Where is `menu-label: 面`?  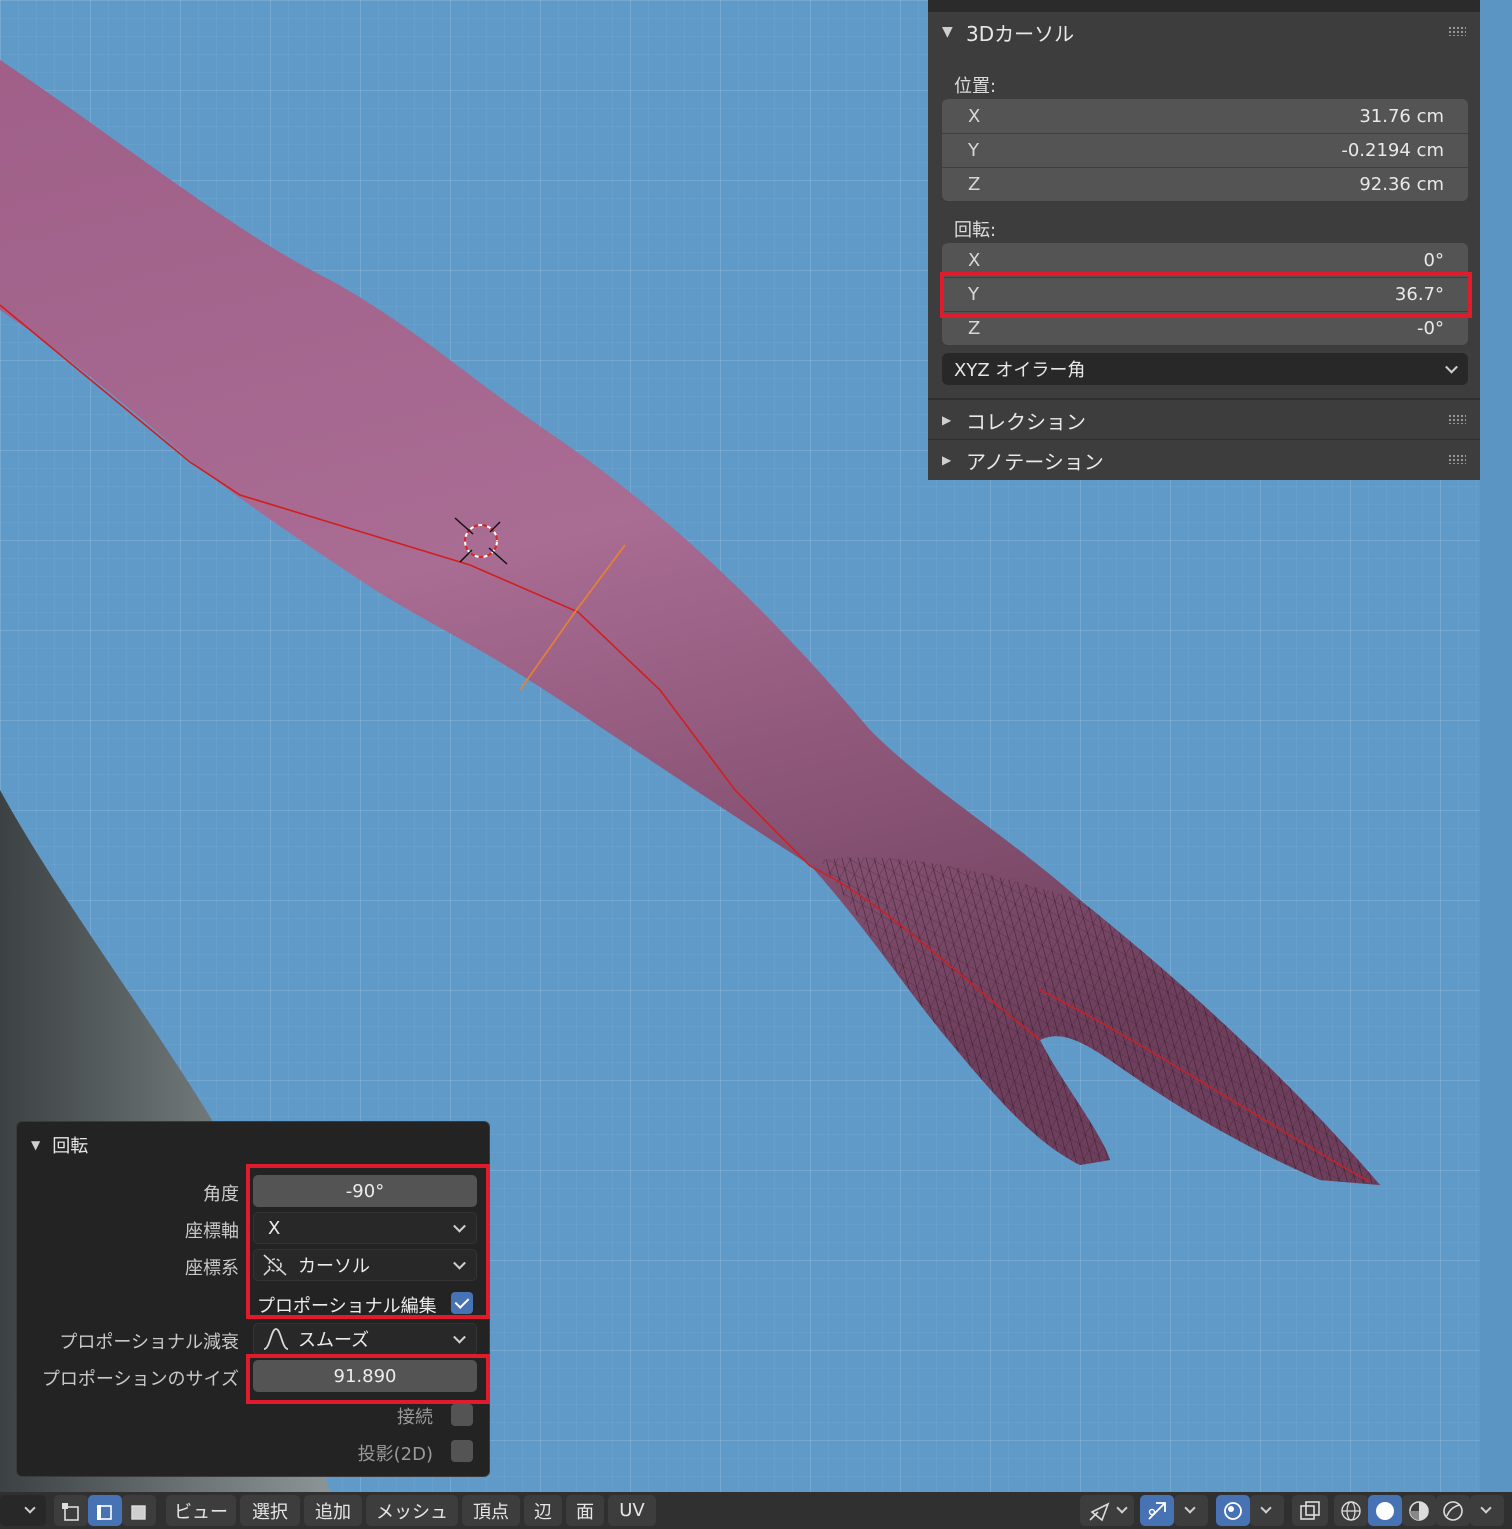 menu-label: 面 is located at coordinates (585, 1512).